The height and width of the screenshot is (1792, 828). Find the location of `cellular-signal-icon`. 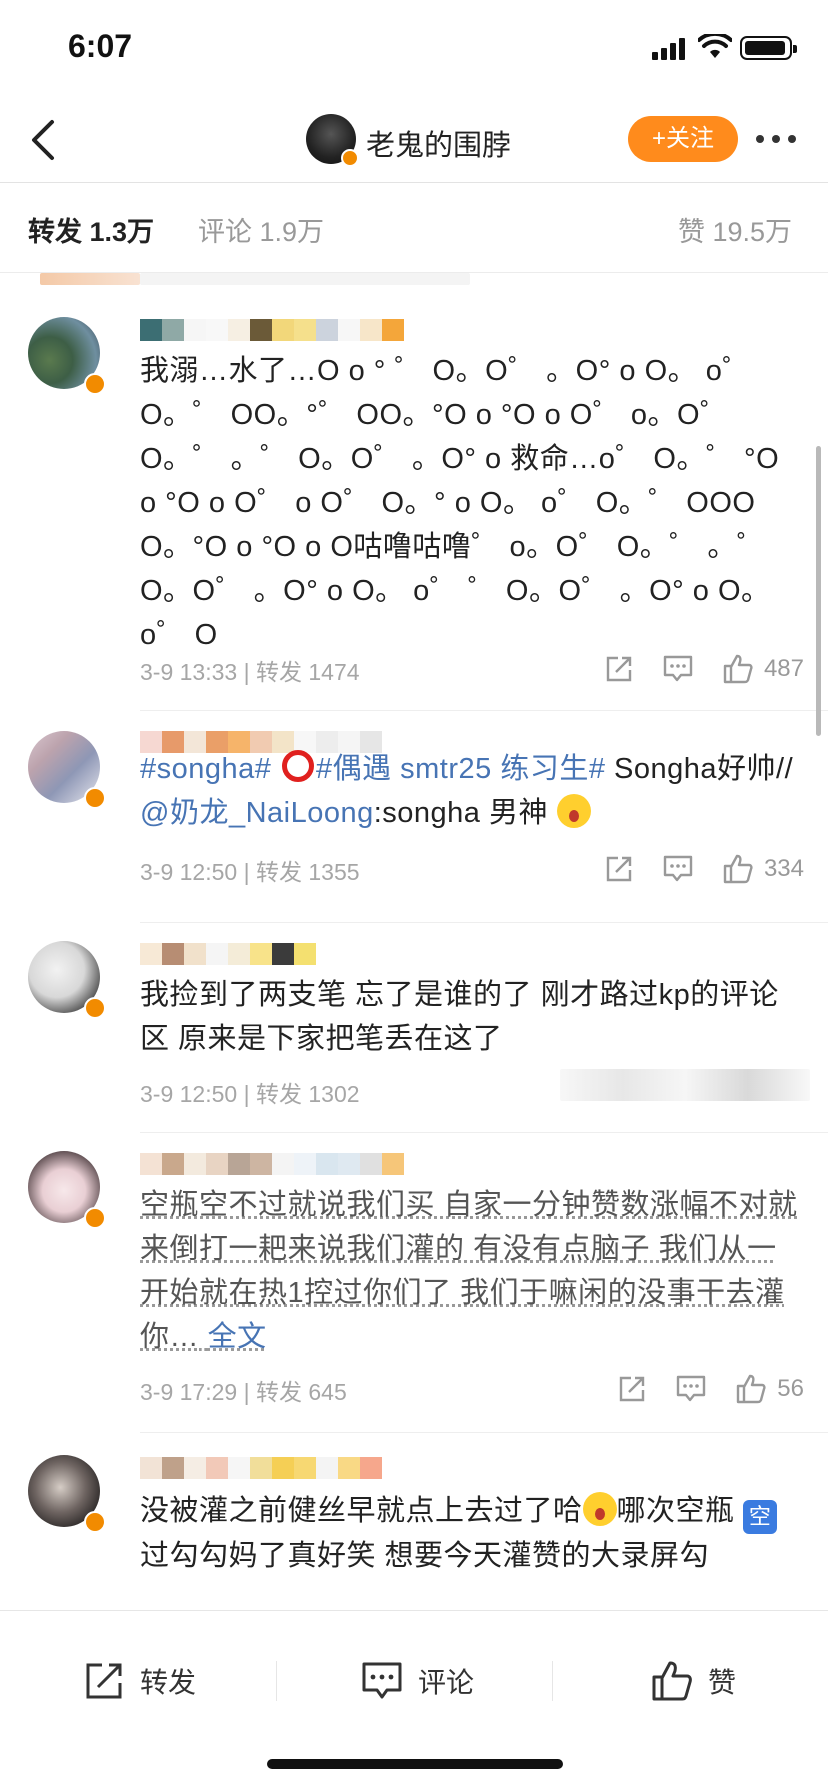

cellular-signal-icon is located at coordinates (670, 49).